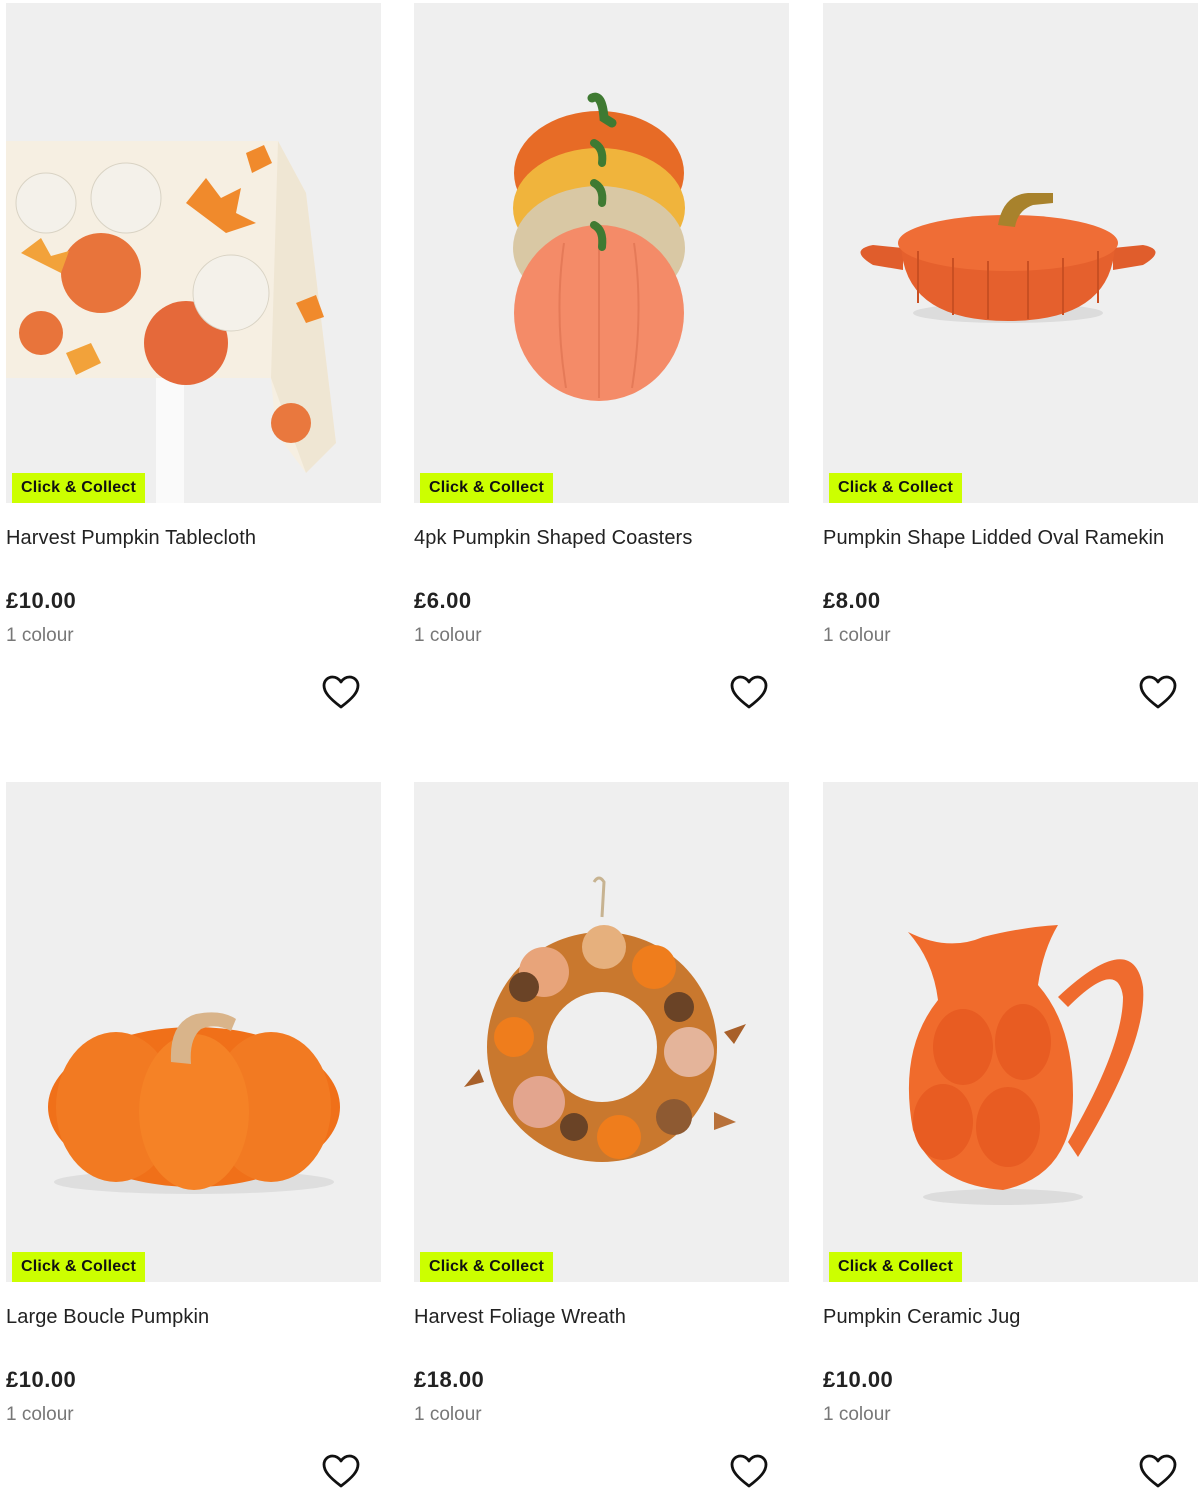 The height and width of the screenshot is (1489, 1200). I want to click on product-image-ramekin: Click & Collect, so click(1010, 253).